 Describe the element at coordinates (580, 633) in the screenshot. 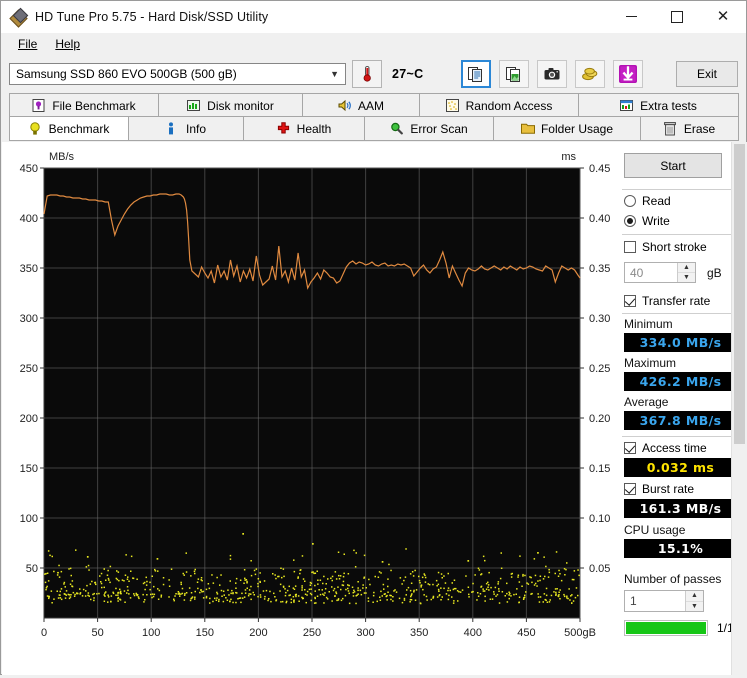

I see `svg-text: 500gB` at that location.